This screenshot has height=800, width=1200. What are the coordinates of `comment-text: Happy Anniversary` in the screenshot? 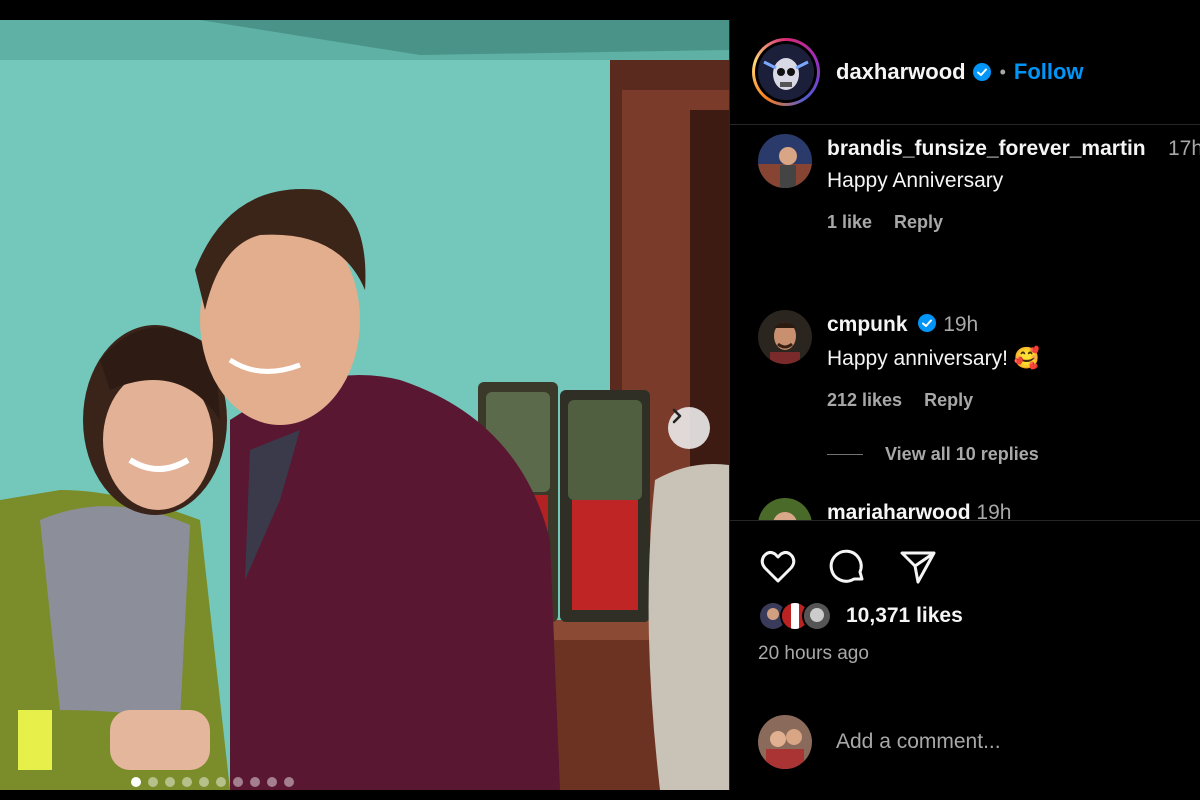 It's located at (915, 180).